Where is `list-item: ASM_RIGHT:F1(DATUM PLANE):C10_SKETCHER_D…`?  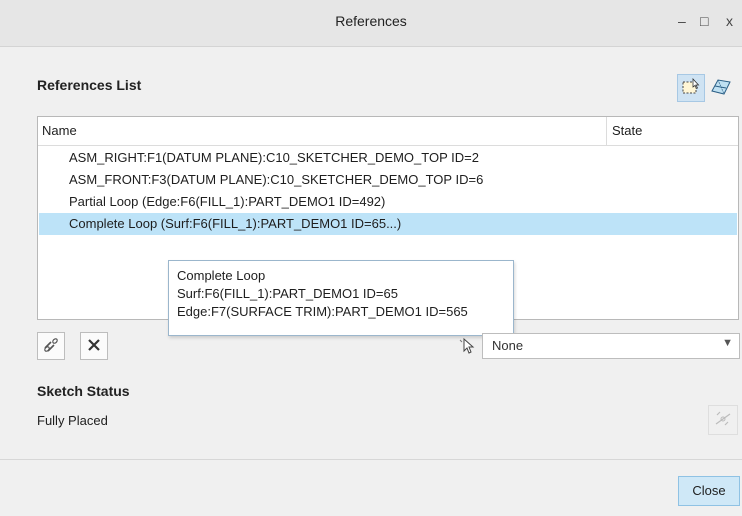 list-item: ASM_RIGHT:F1(DATUM PLANE):C10_SKETCHER_D… is located at coordinates (388, 158).